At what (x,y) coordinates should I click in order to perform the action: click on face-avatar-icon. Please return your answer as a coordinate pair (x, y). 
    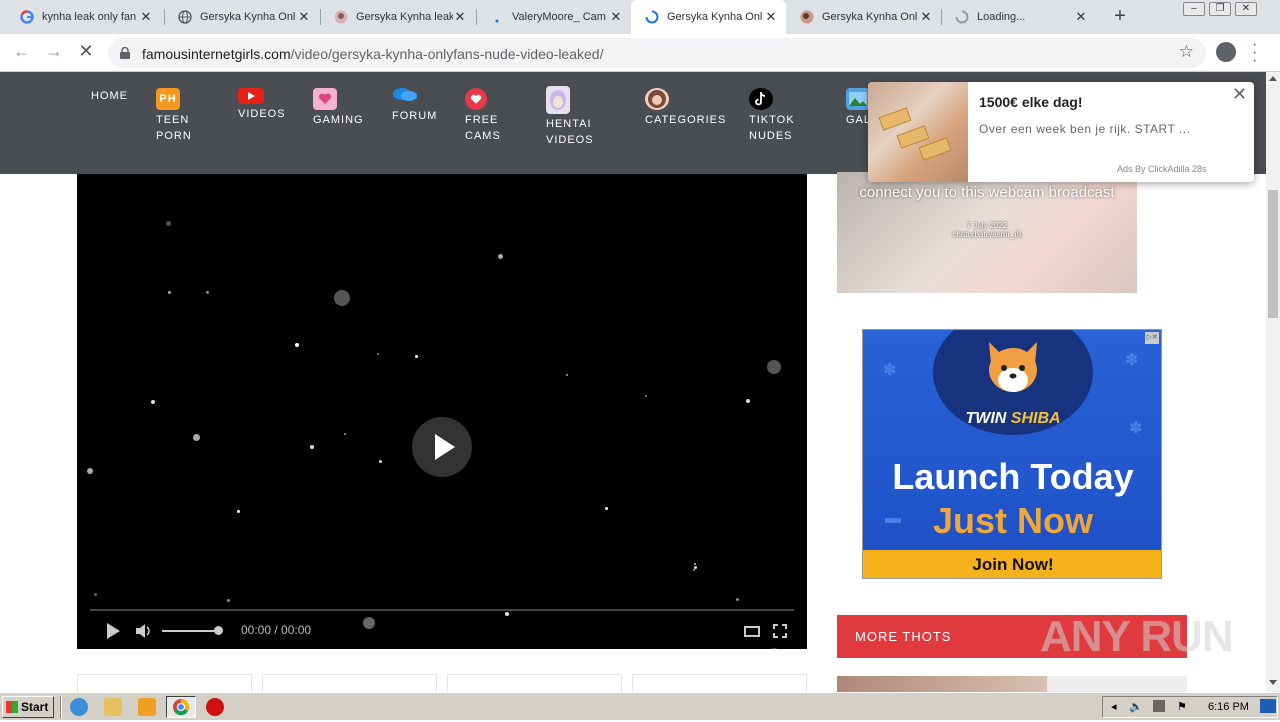
    Looking at the image, I should click on (657, 99).